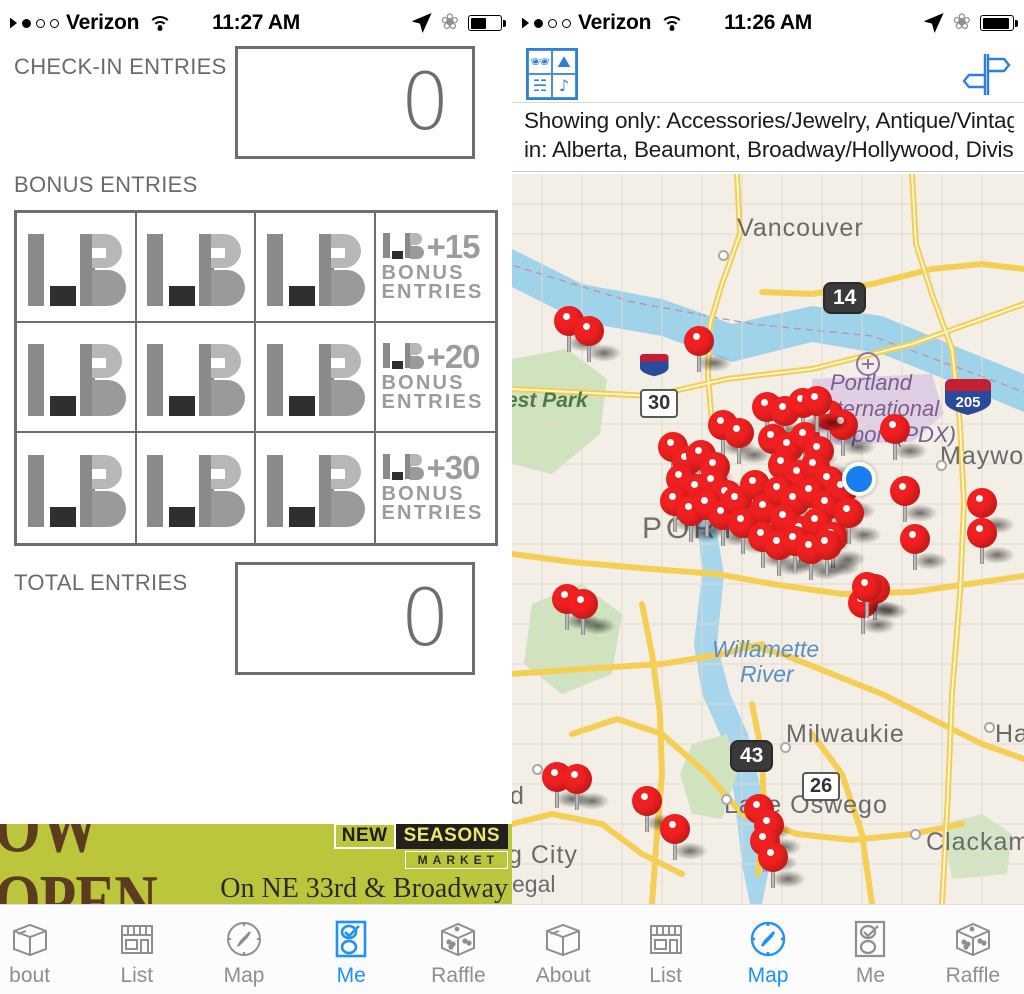 The height and width of the screenshot is (994, 1024). What do you see at coordinates (518, 796) in the screenshot?
I see `map-label-partial-d: d` at bounding box center [518, 796].